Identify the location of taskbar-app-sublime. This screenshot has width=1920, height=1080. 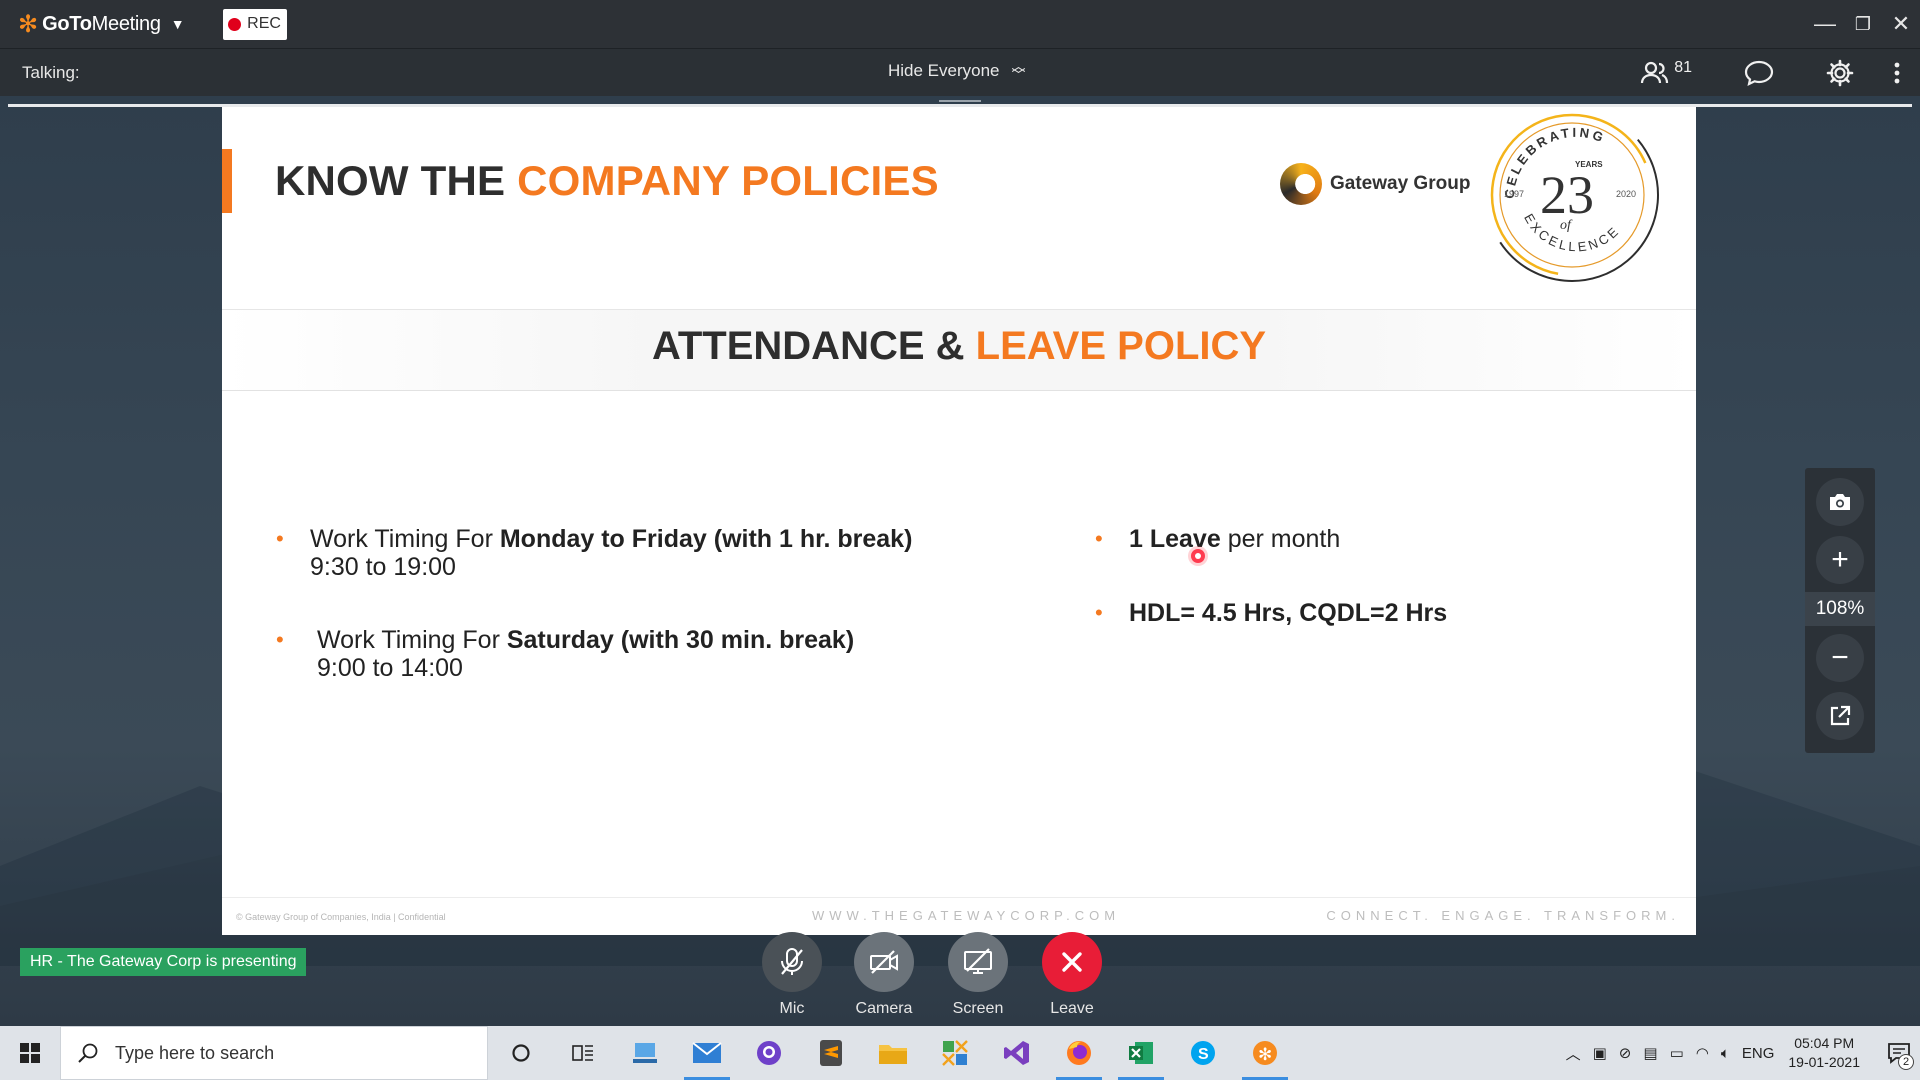
(831, 1053).